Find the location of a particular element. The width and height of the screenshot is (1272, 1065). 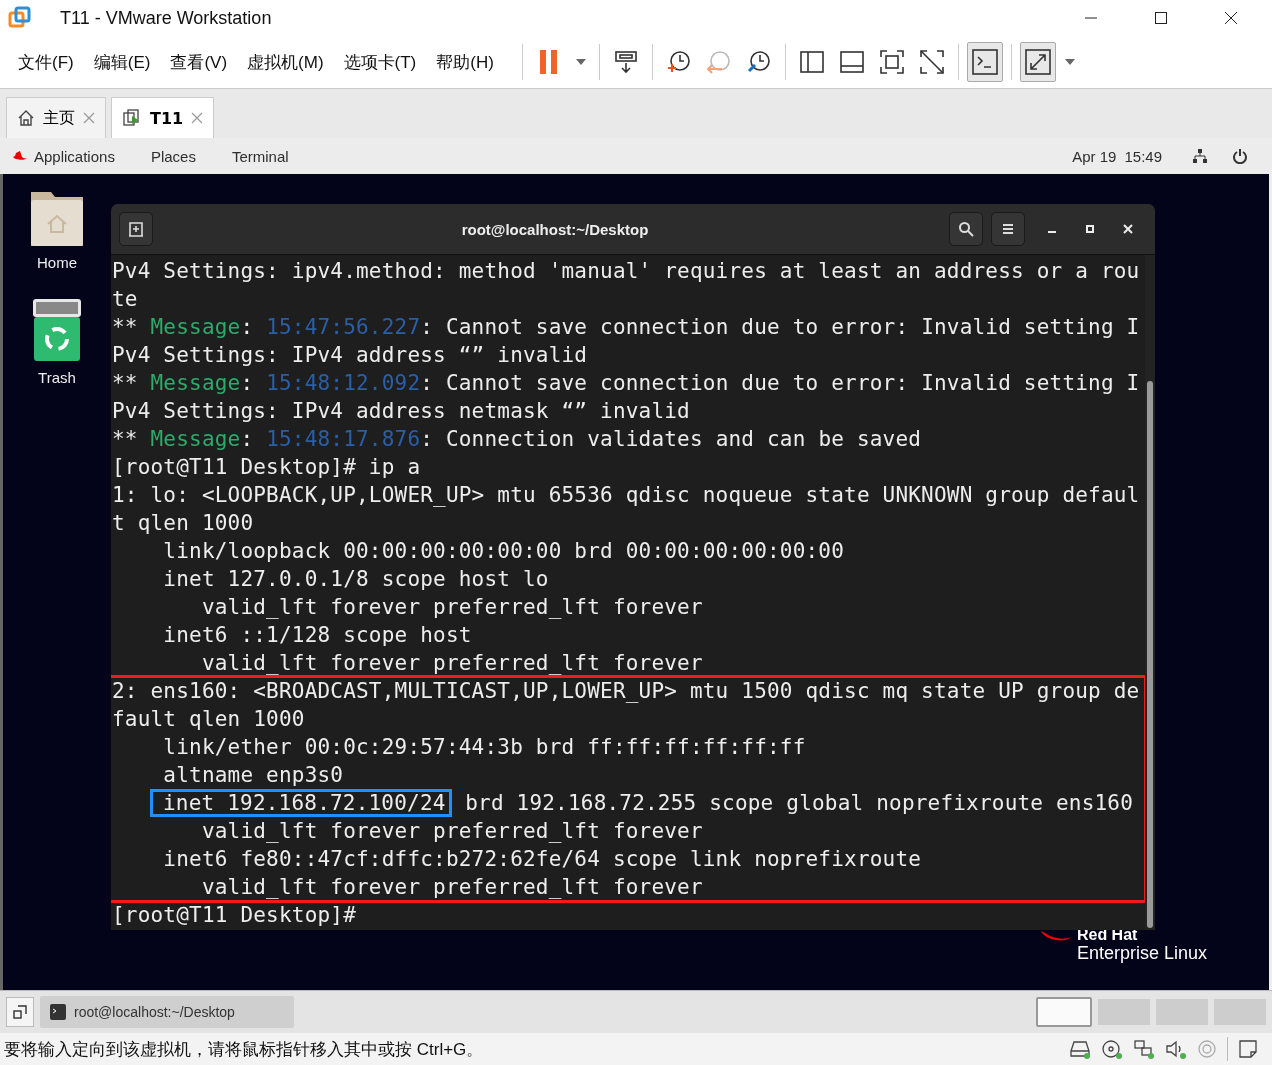

crossed-frame-icon is located at coordinates (931, 62).